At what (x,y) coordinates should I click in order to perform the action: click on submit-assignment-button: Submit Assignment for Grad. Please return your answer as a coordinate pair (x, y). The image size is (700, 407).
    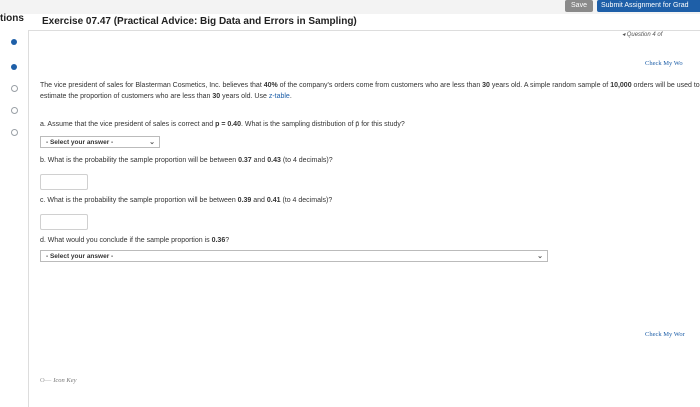
    Looking at the image, I should click on (648, 6).